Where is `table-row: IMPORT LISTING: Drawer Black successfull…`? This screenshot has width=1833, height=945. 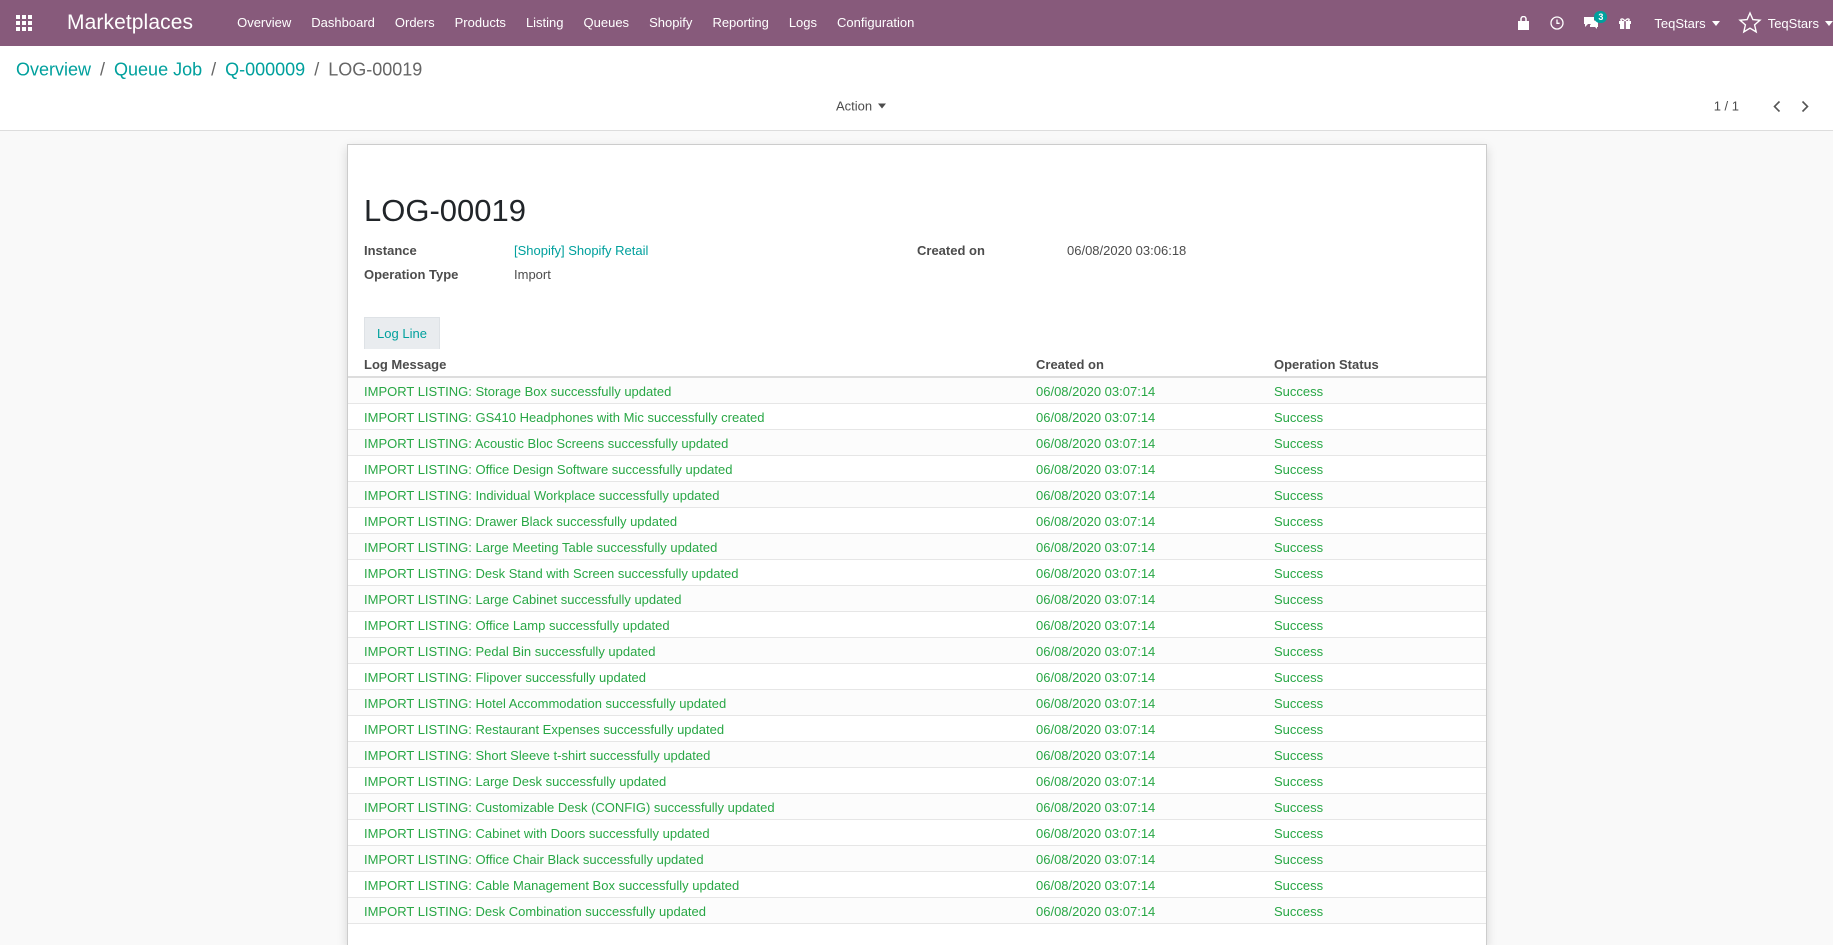
table-row: IMPORT LISTING: Drawer Black successfull… is located at coordinates (917, 521).